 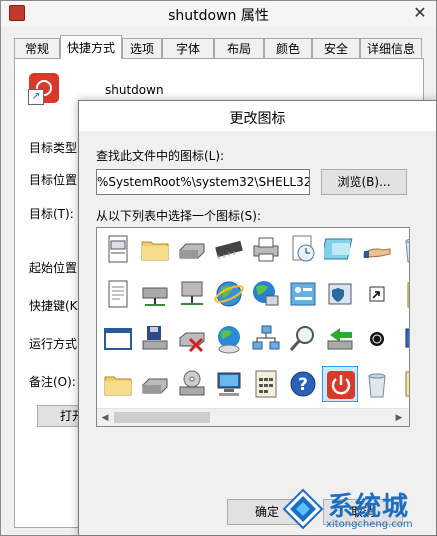 I want to click on scroll-thumb, so click(x=162, y=417).